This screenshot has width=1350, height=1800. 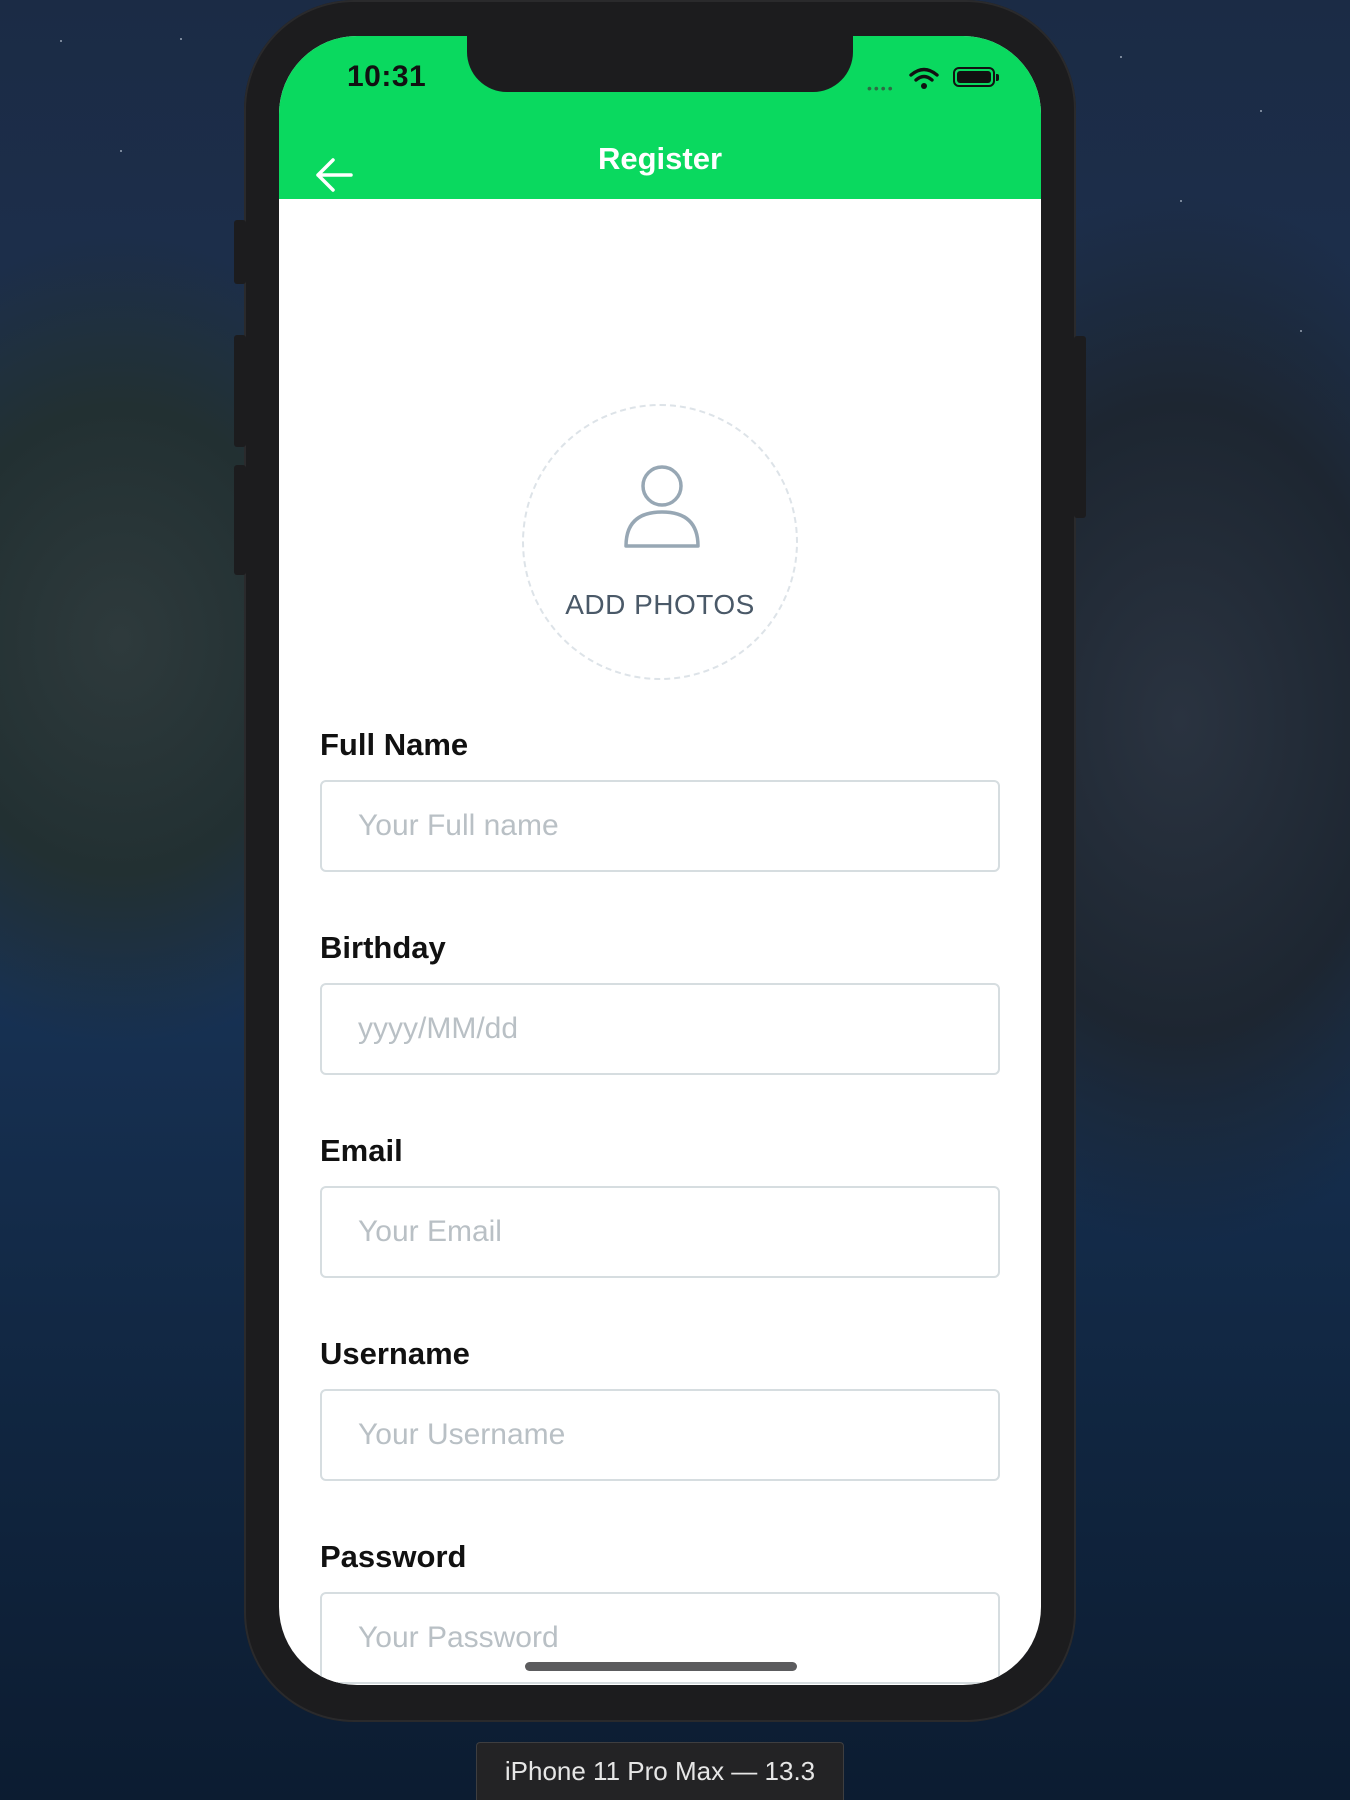 What do you see at coordinates (660, 117) in the screenshot?
I see `navigation-bar: 10:31 •••• Register` at bounding box center [660, 117].